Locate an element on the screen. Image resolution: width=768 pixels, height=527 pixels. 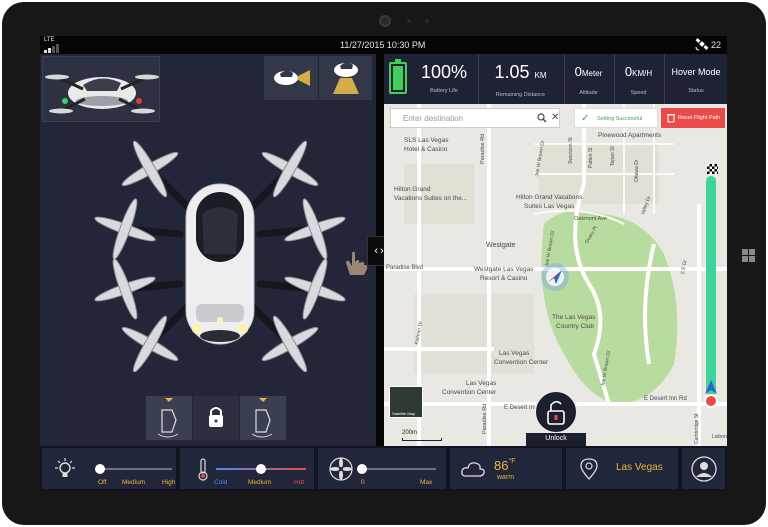
success-toast: ✓ Setting Successful is located at coordinates (616, 118).